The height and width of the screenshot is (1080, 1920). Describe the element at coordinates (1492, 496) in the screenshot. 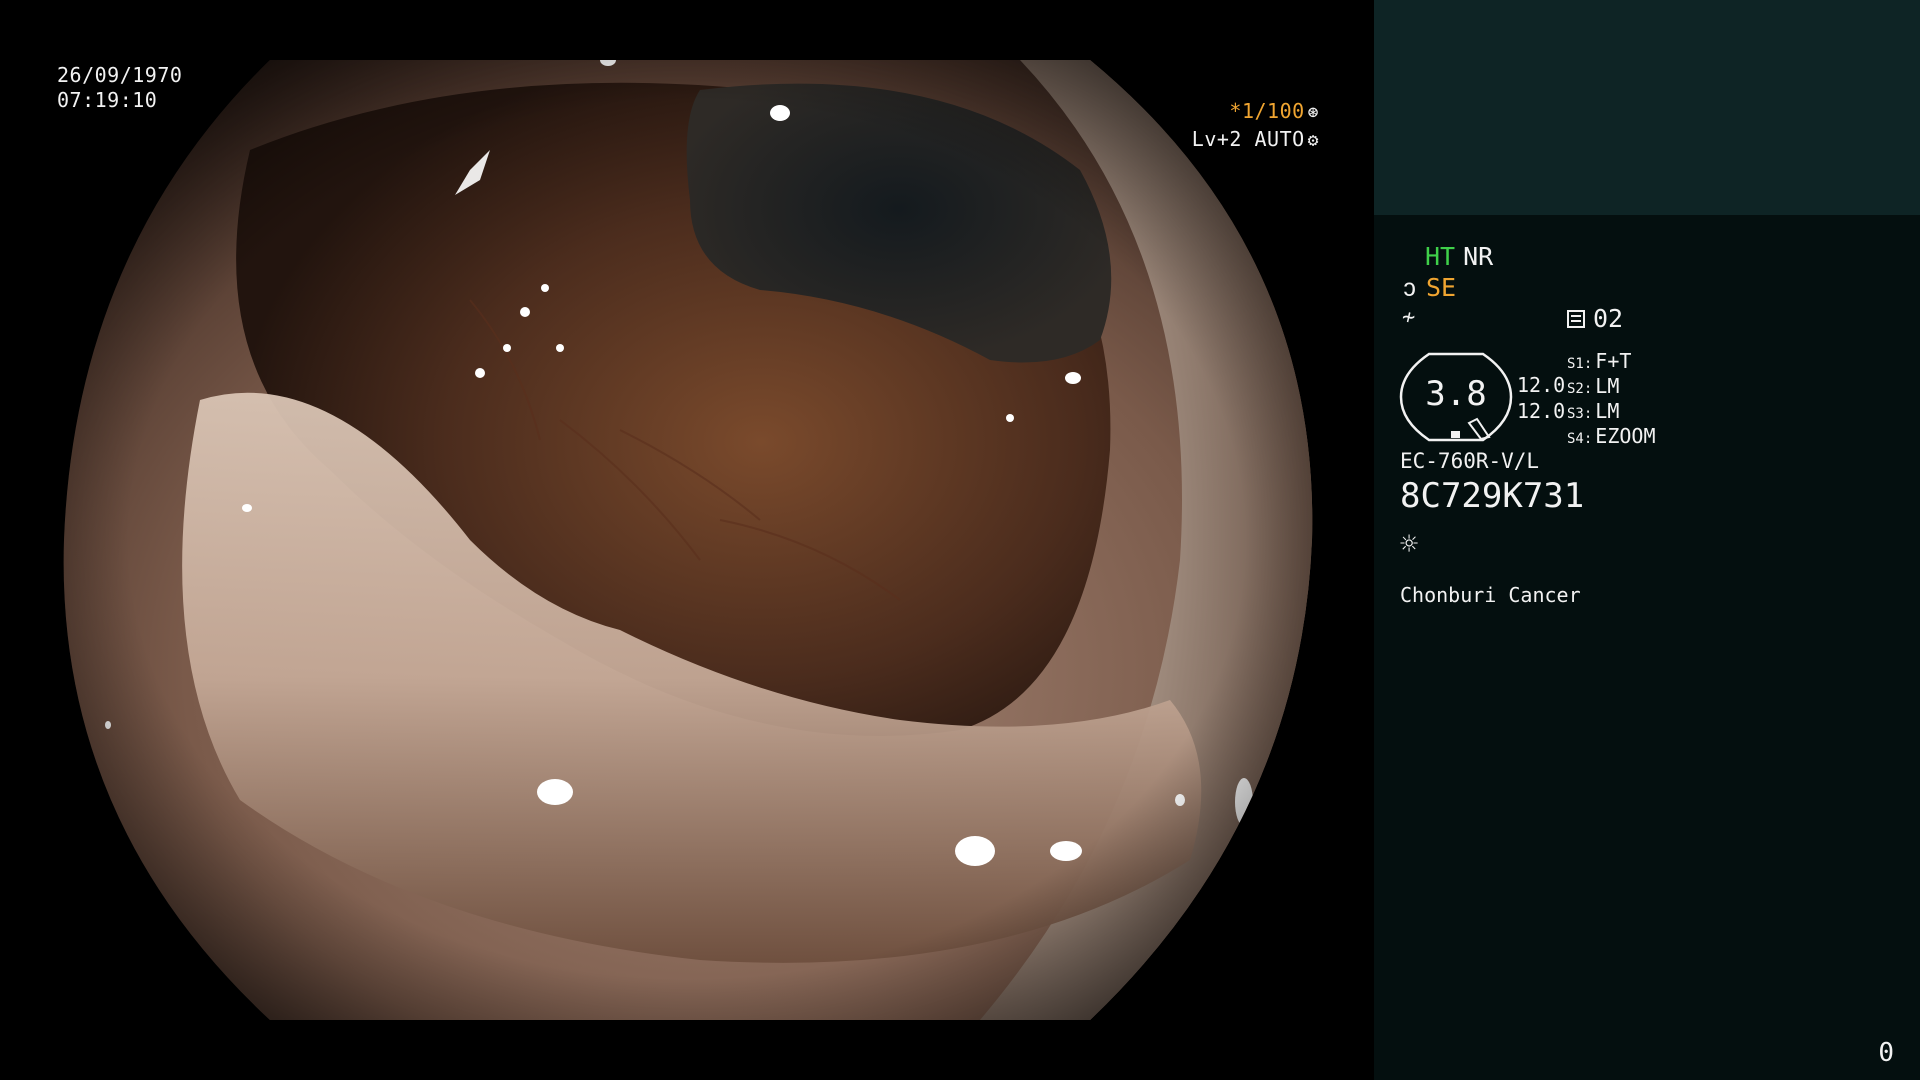

I see `scope-serial: 8C729K731` at that location.